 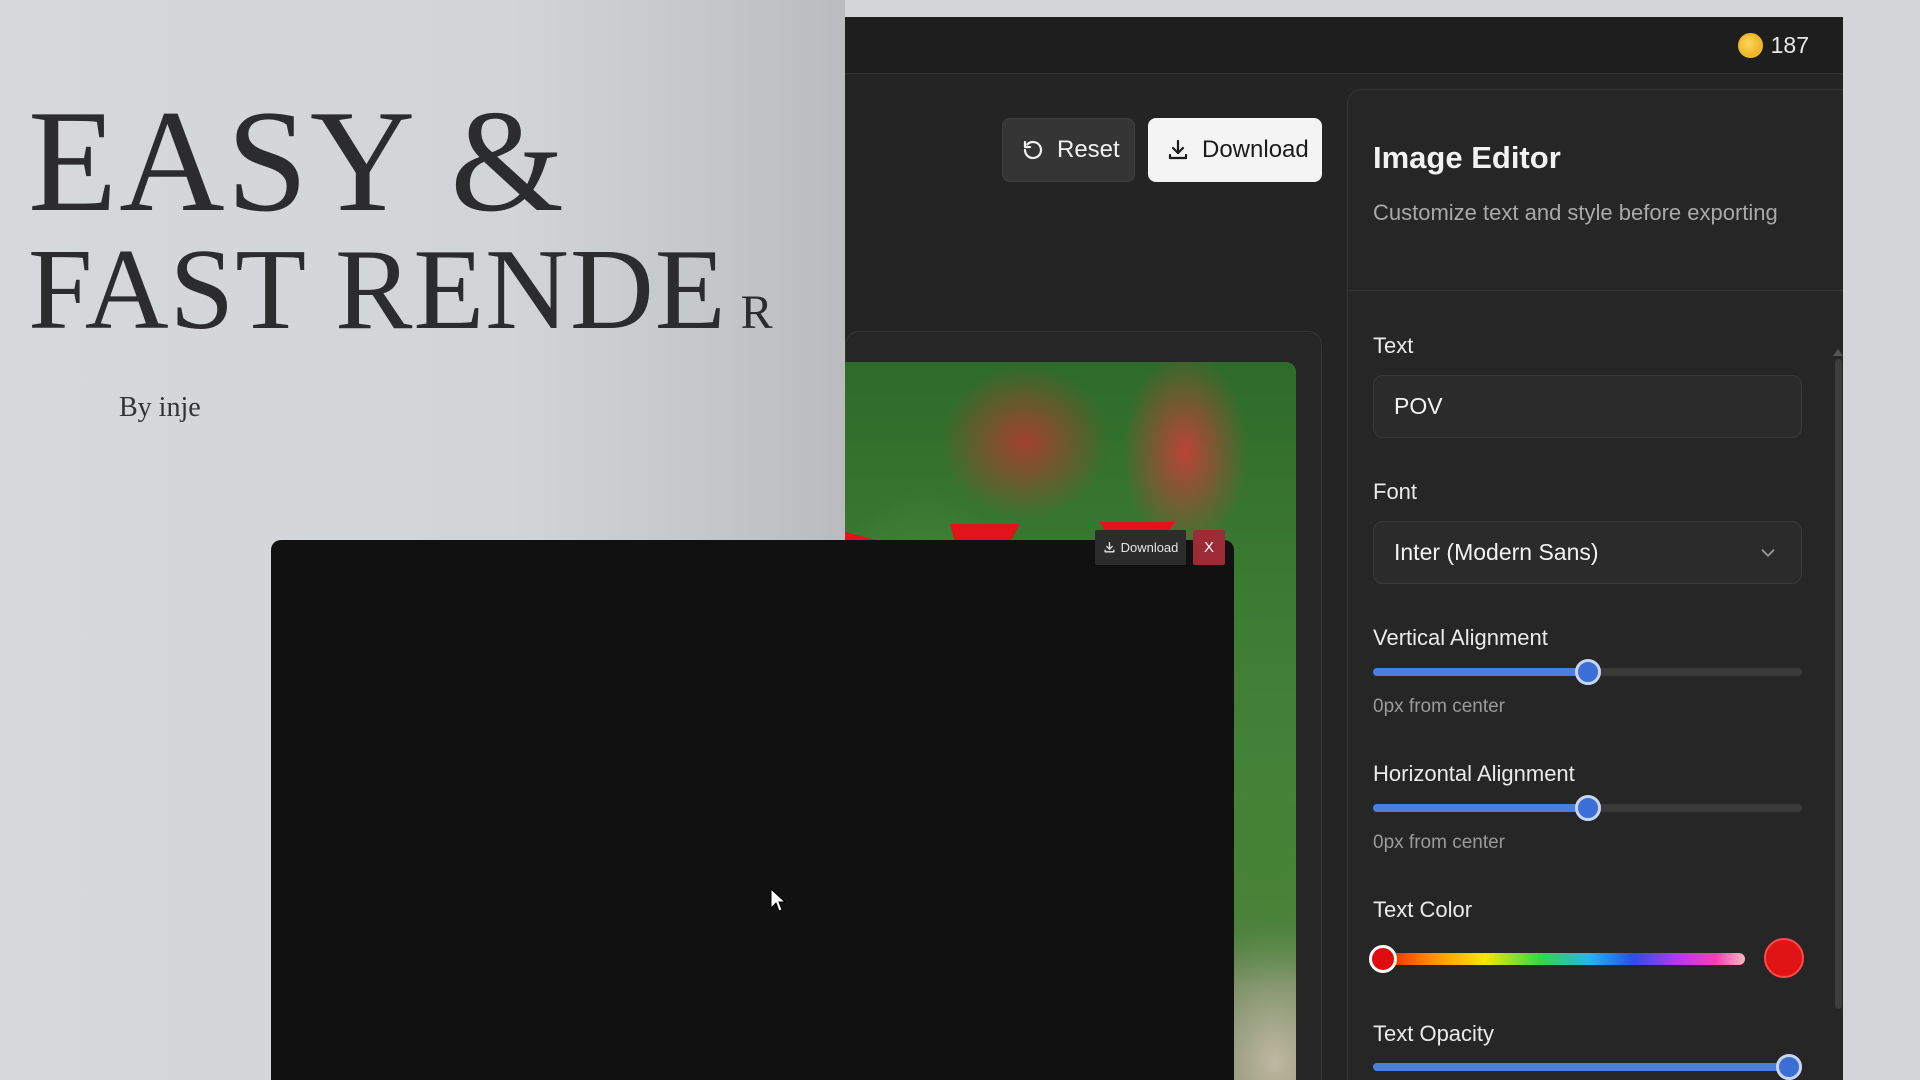 I want to click on coin-icon, so click(x=1750, y=45).